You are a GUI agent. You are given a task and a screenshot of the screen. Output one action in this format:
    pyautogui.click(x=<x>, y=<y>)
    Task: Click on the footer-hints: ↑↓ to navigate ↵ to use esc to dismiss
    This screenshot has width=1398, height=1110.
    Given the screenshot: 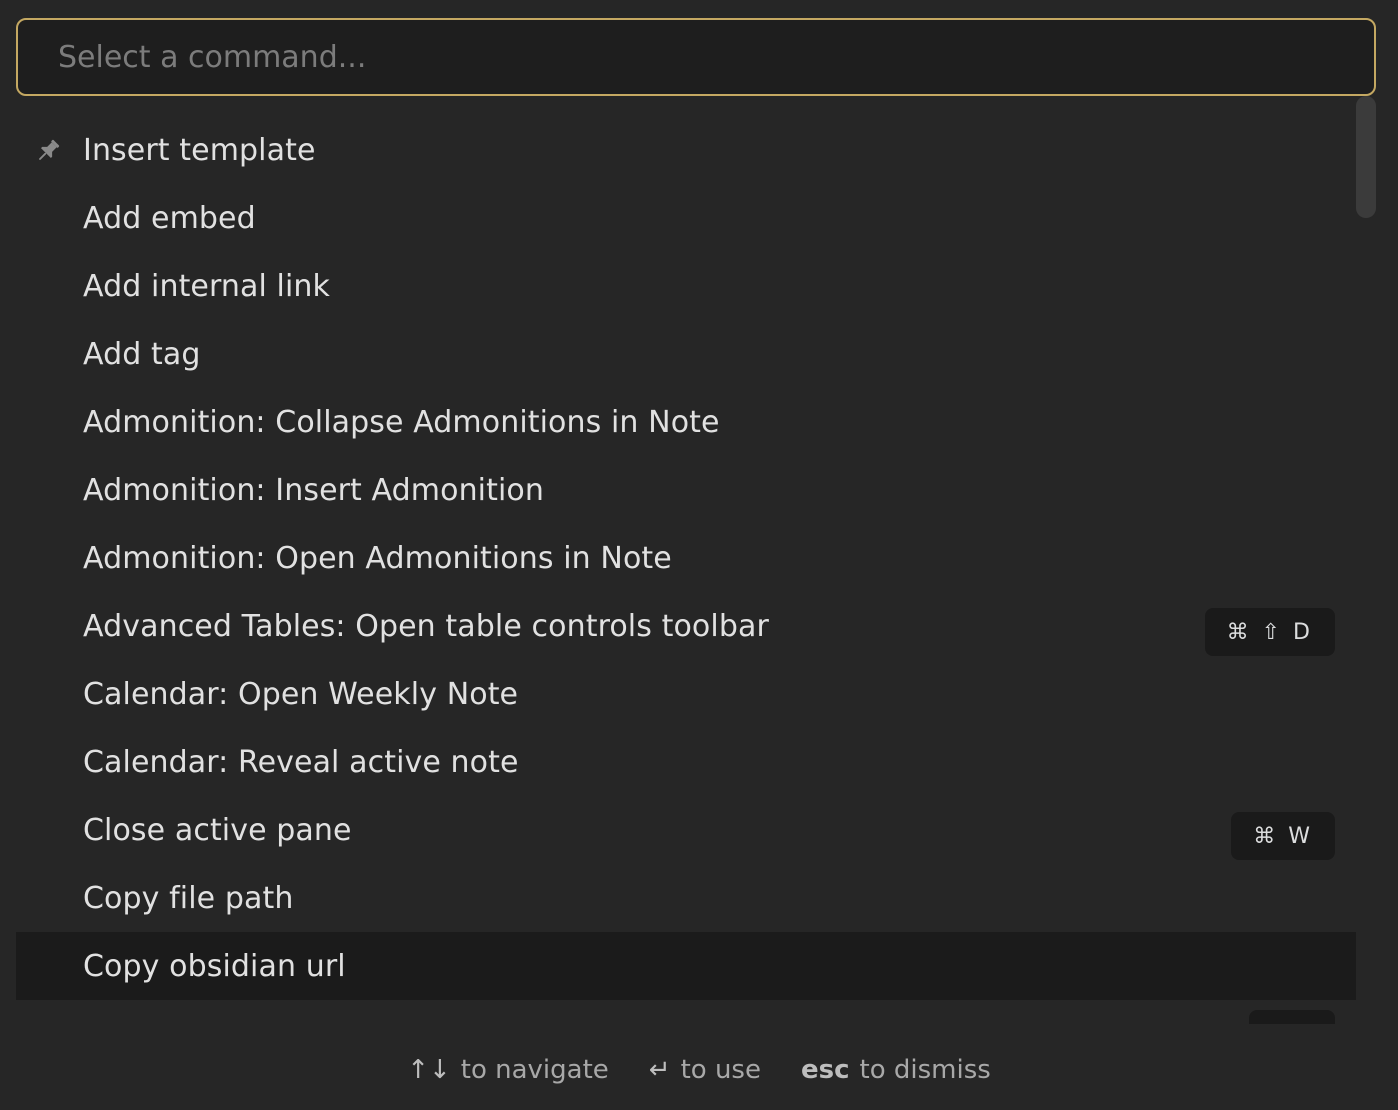 What is the action you would take?
    pyautogui.click(x=699, y=1070)
    